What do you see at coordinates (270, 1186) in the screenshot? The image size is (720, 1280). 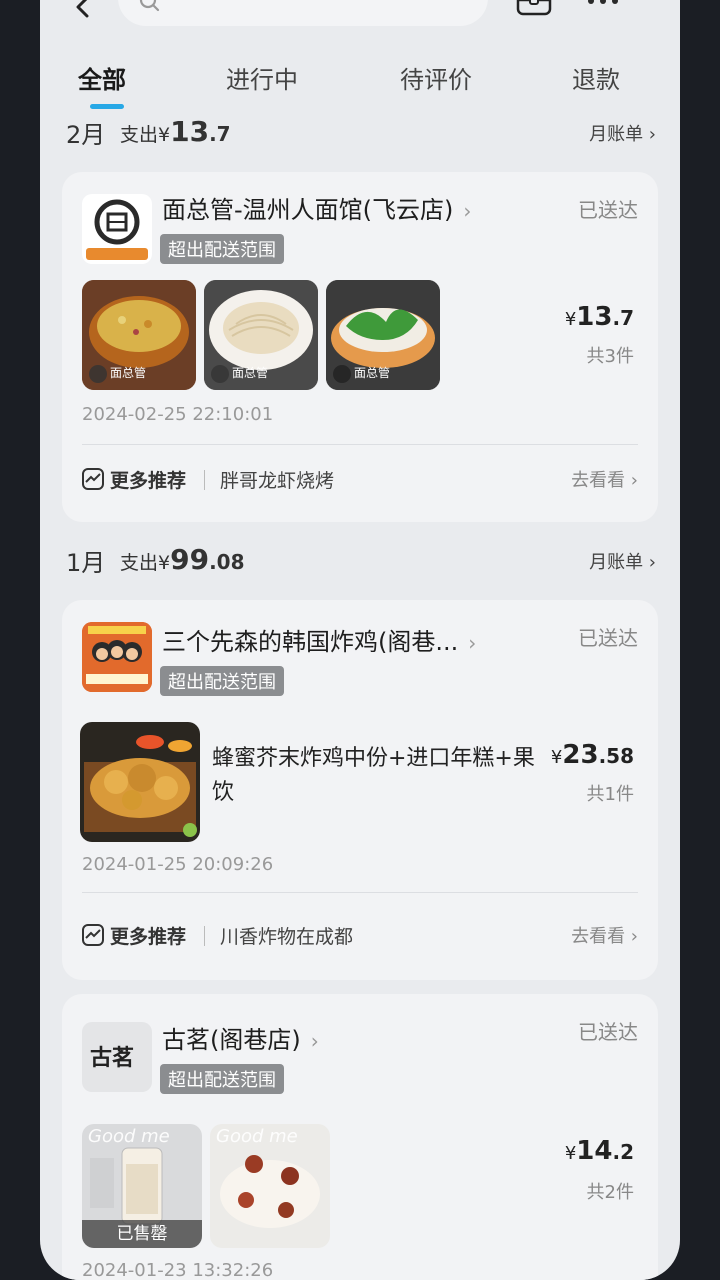 I see `item-thumbnail: Good me` at bounding box center [270, 1186].